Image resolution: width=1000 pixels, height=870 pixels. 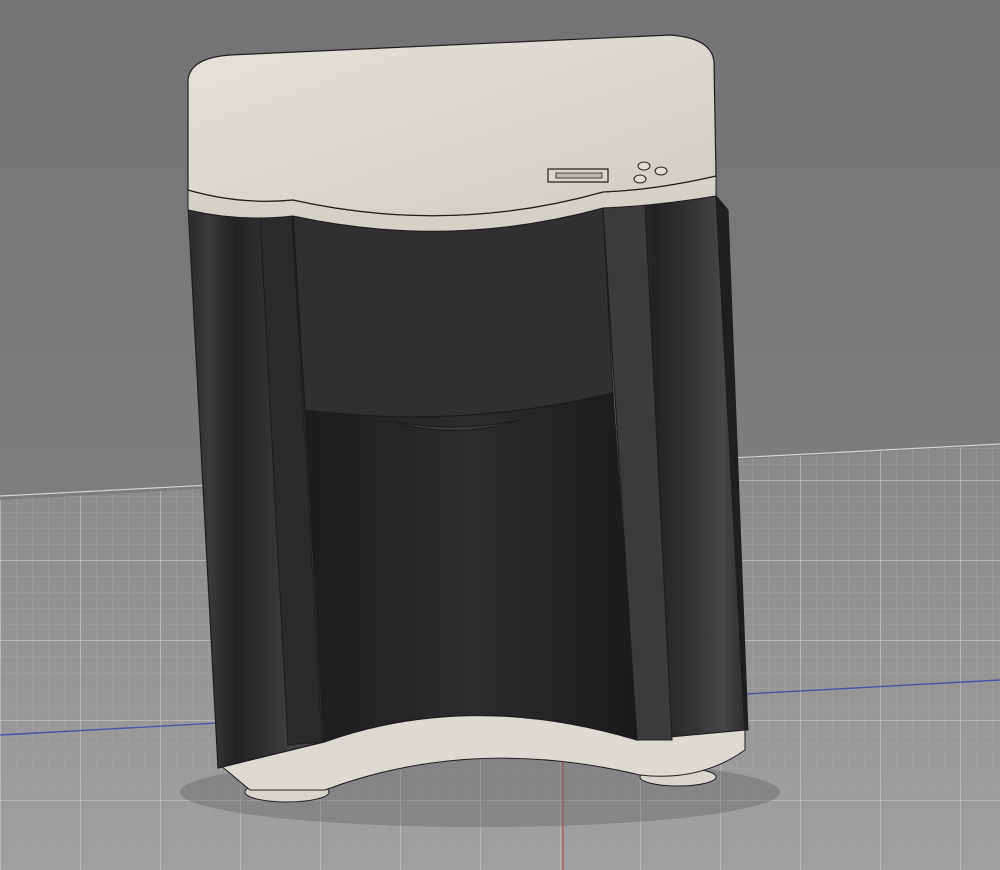 What do you see at coordinates (644, 166) in the screenshot?
I see `button-top` at bounding box center [644, 166].